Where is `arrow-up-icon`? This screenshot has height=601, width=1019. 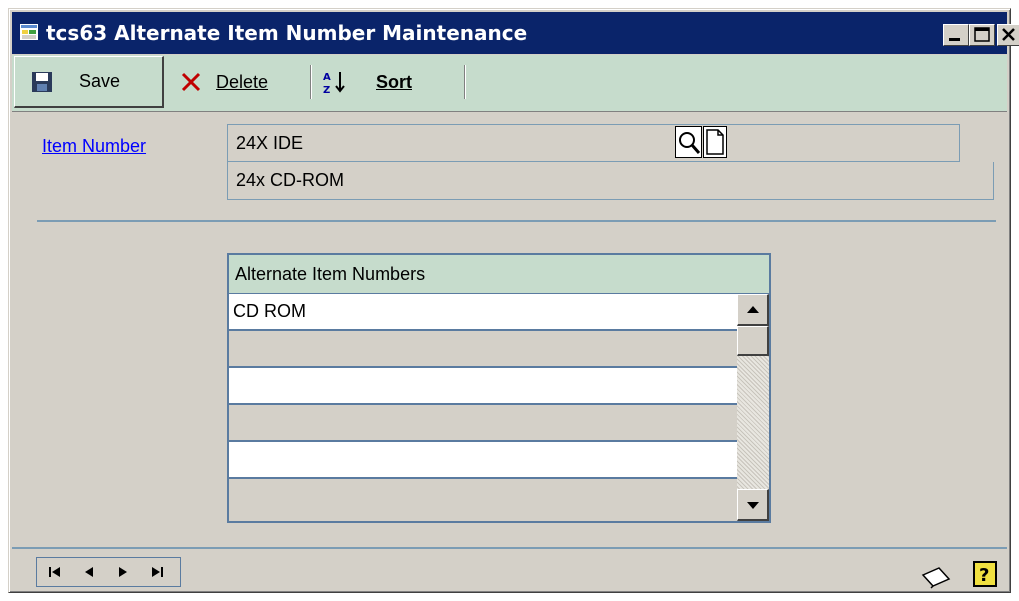 arrow-up-icon is located at coordinates (753, 309).